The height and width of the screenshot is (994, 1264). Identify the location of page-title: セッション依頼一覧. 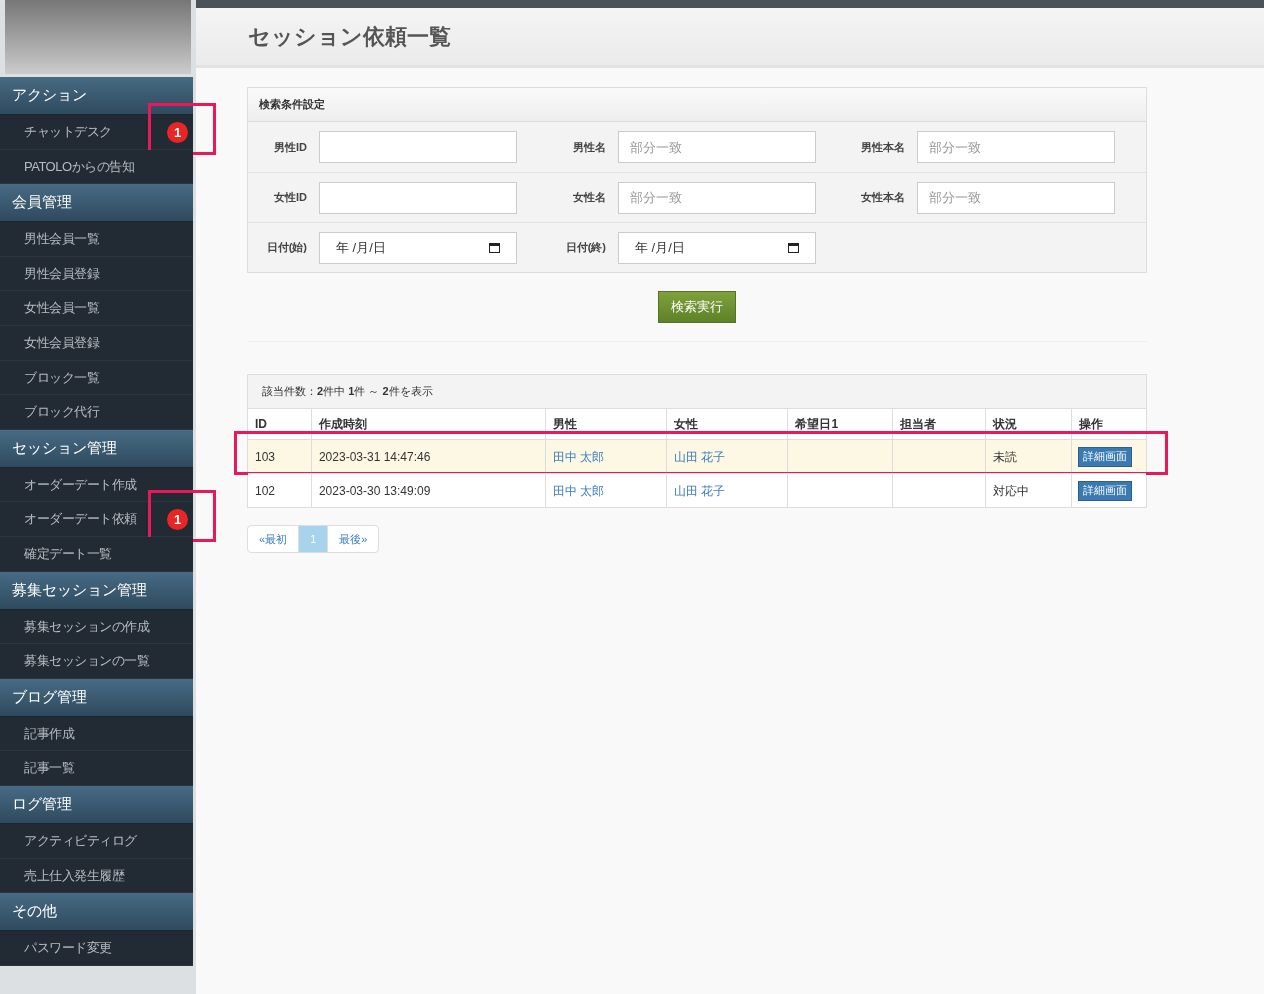
(349, 37).